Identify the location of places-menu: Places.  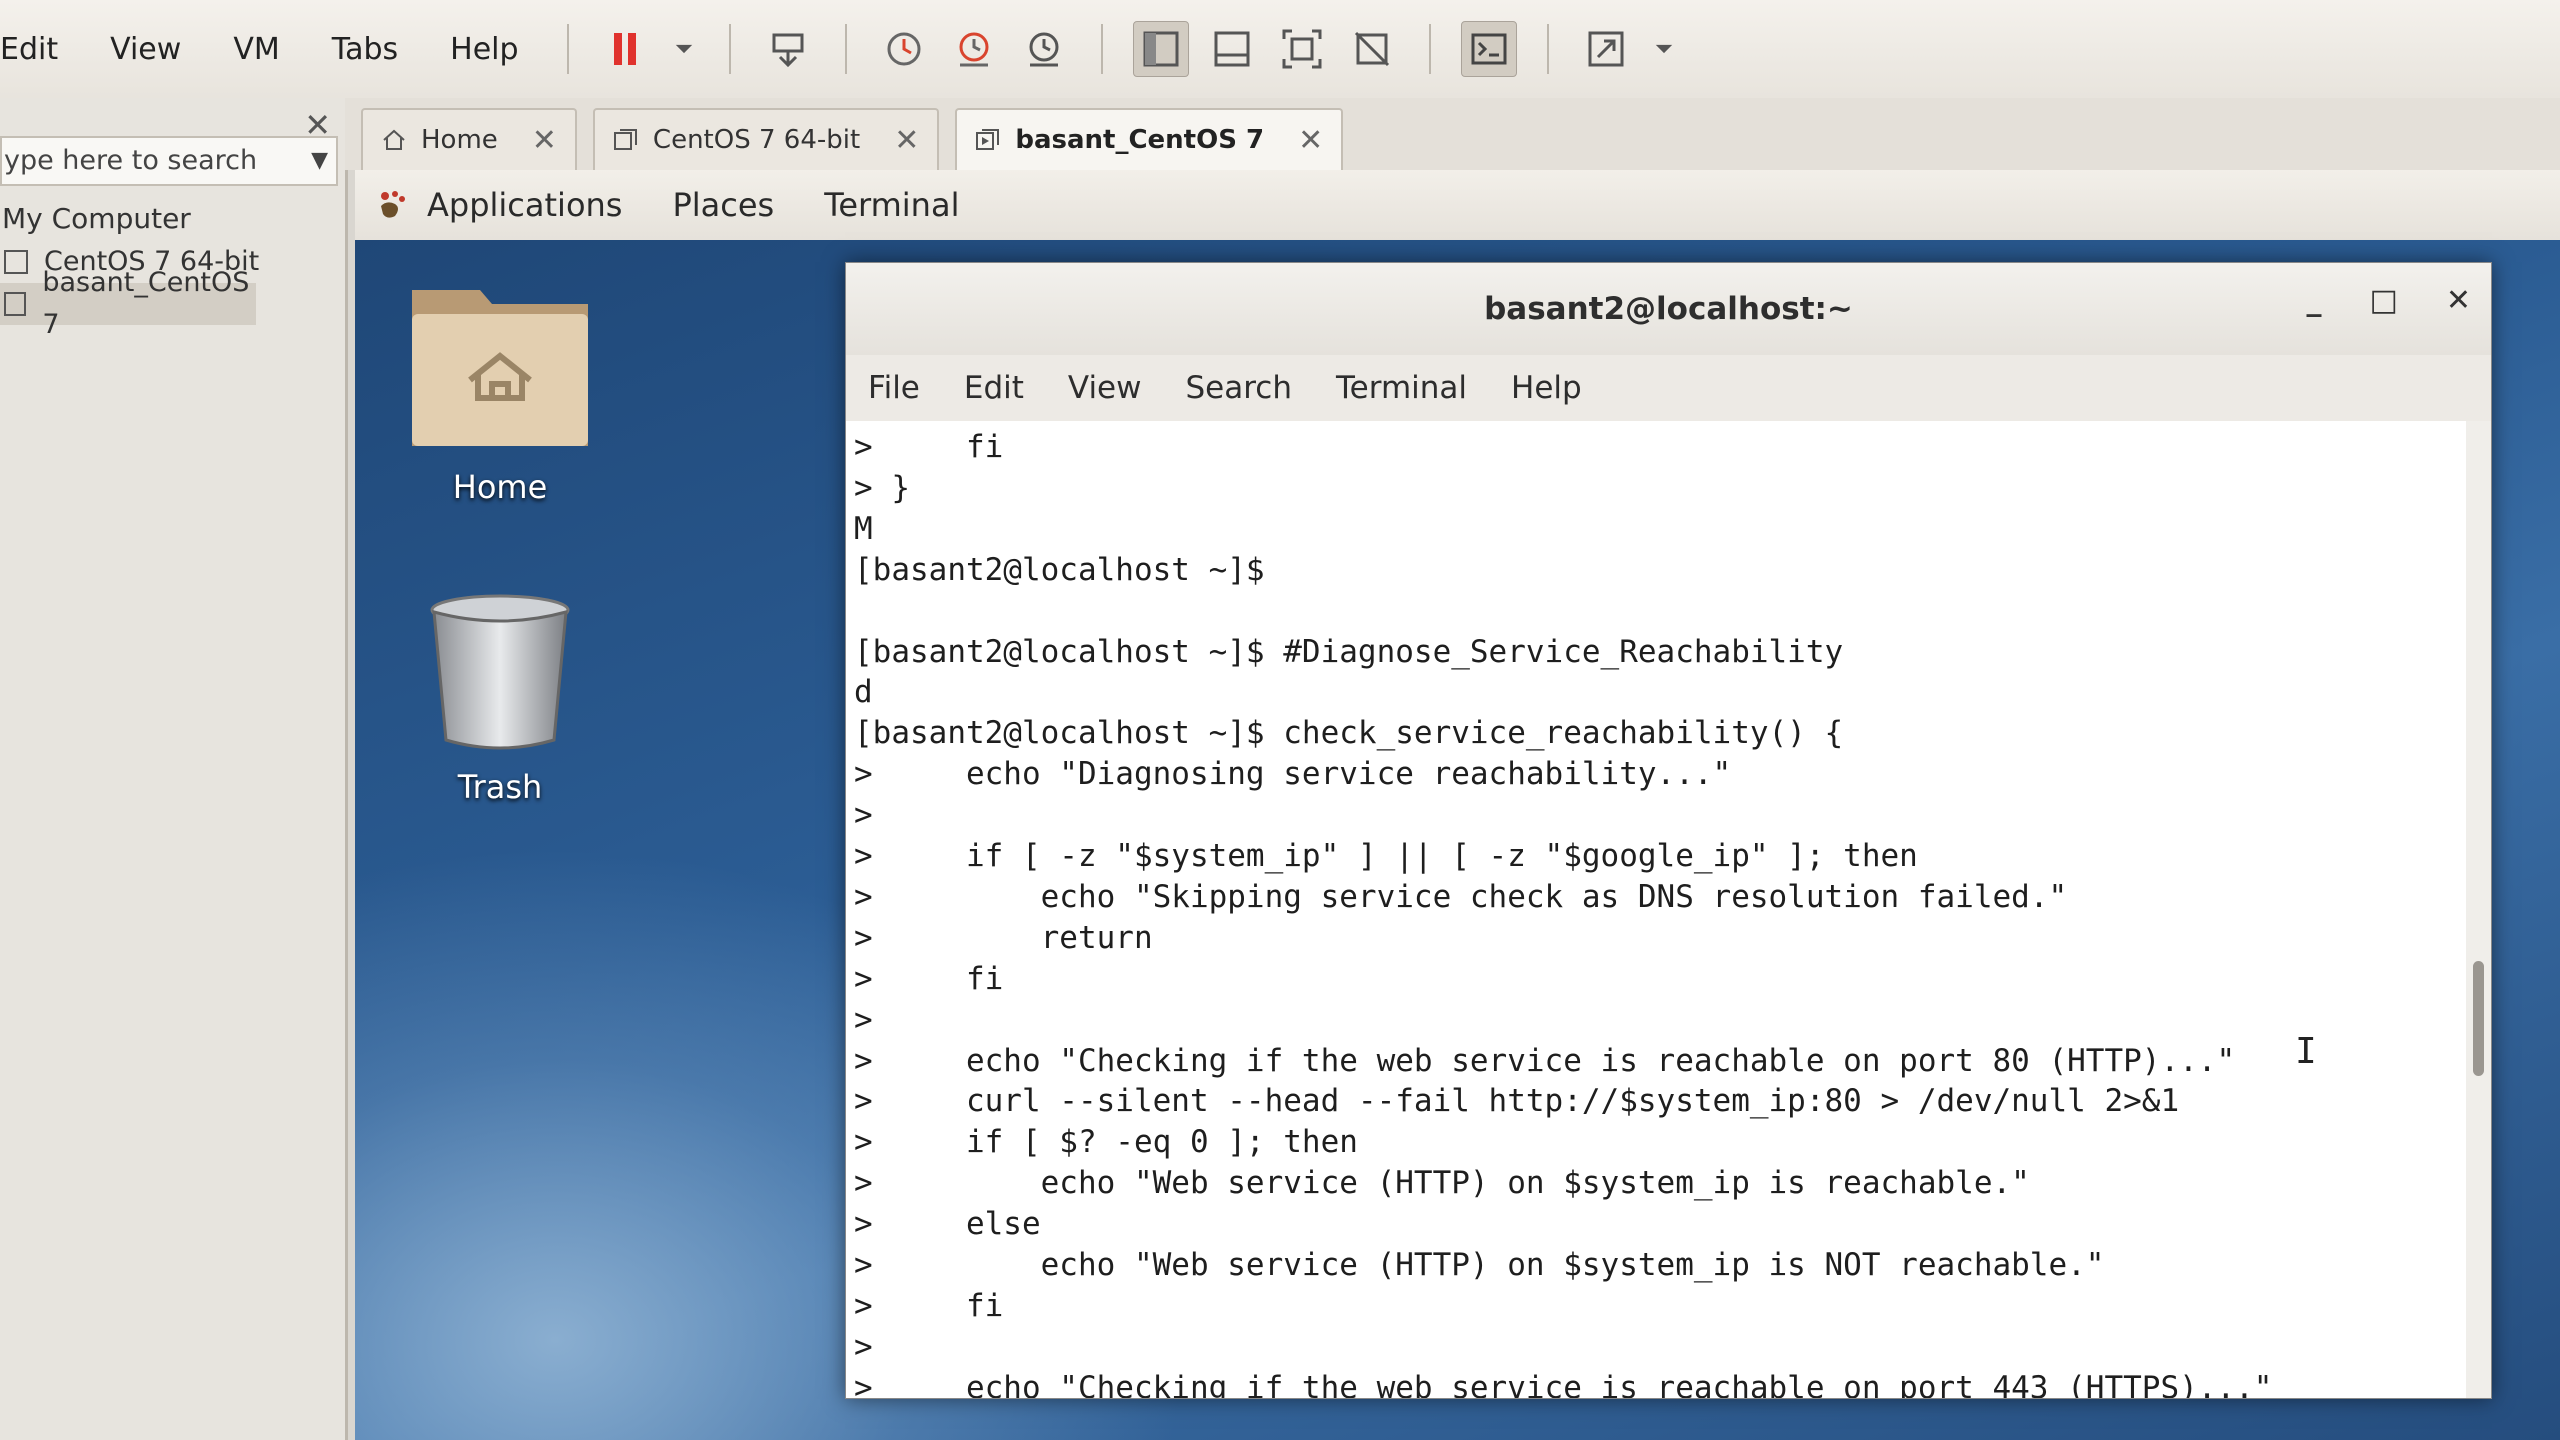
(723, 205).